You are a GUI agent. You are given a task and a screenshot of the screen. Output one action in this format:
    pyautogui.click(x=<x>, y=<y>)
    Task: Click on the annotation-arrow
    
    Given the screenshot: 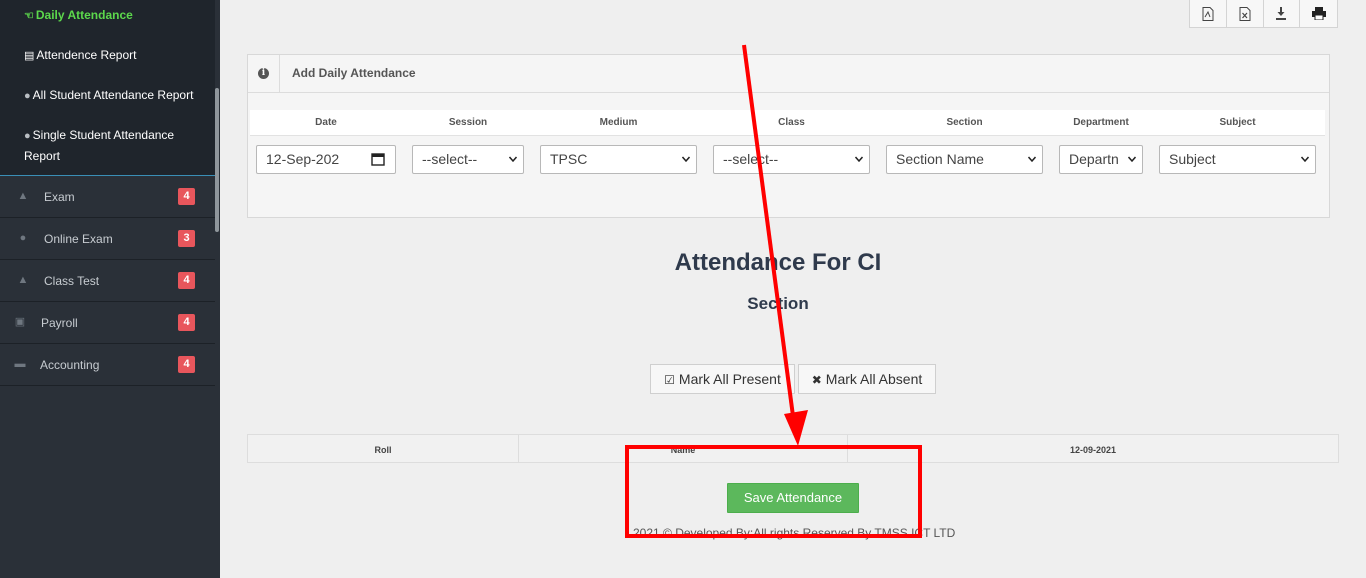 What is the action you would take?
    pyautogui.click(x=775, y=245)
    